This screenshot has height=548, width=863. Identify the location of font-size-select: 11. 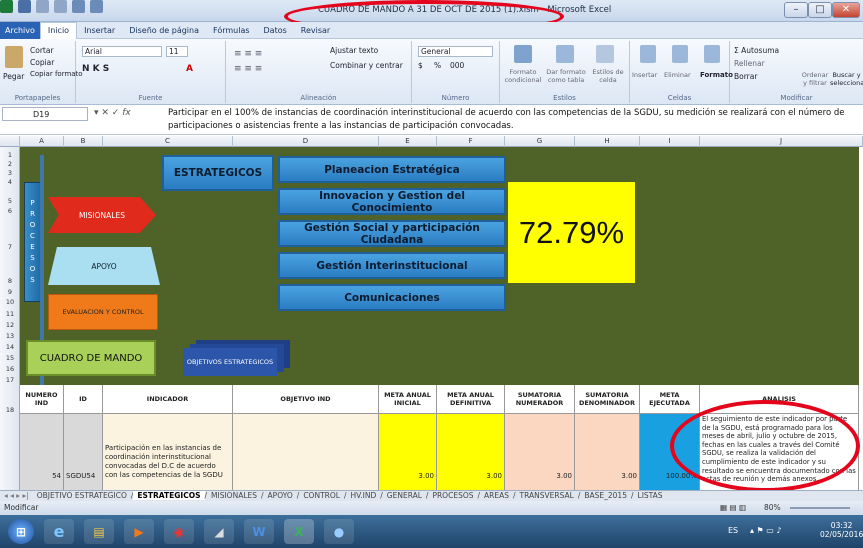
(177, 51).